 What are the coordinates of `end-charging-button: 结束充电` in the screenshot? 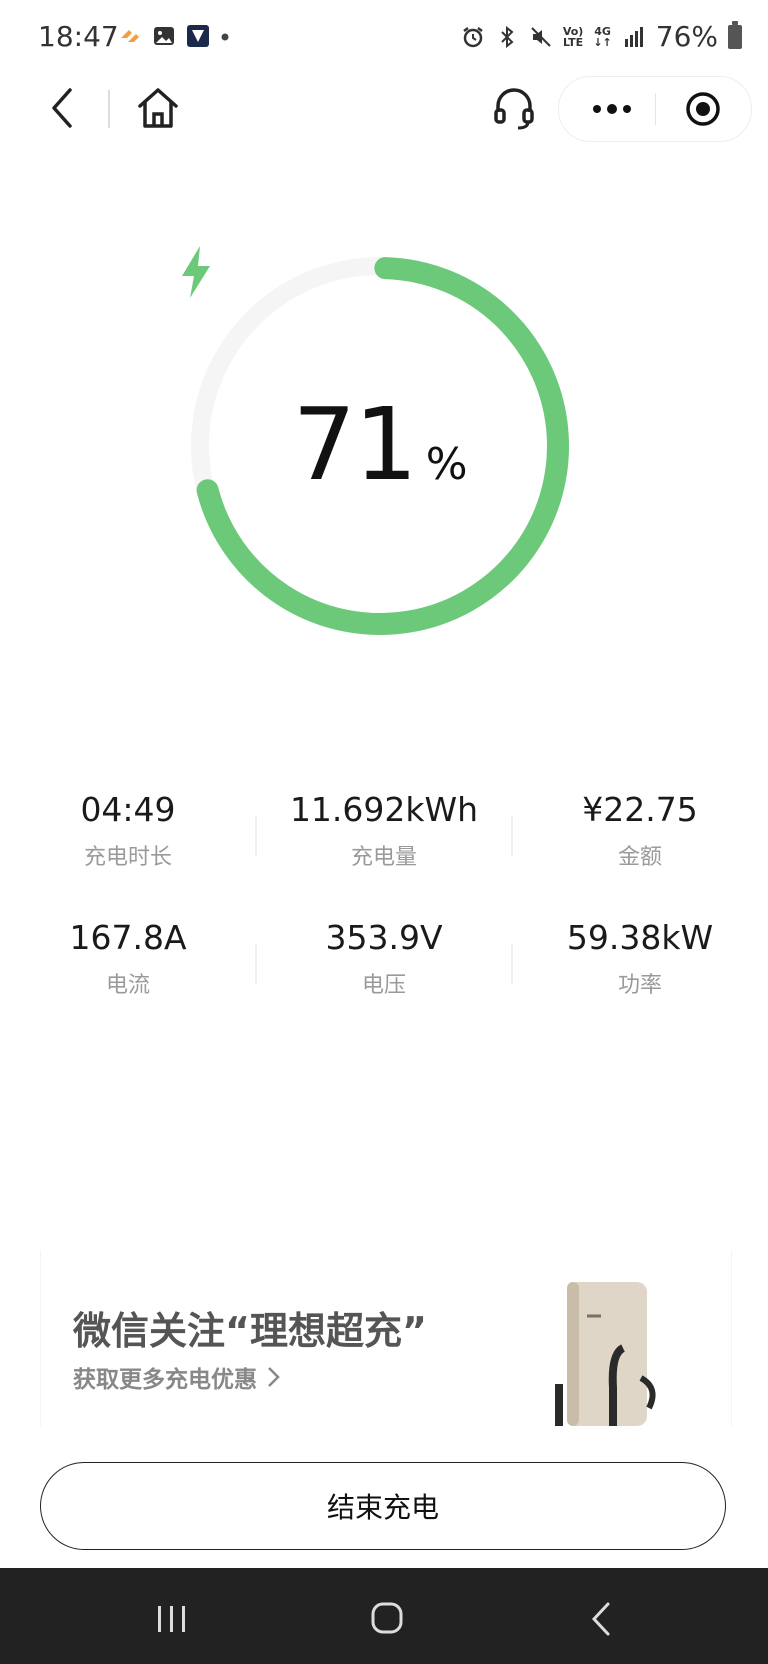 It's located at (383, 1506).